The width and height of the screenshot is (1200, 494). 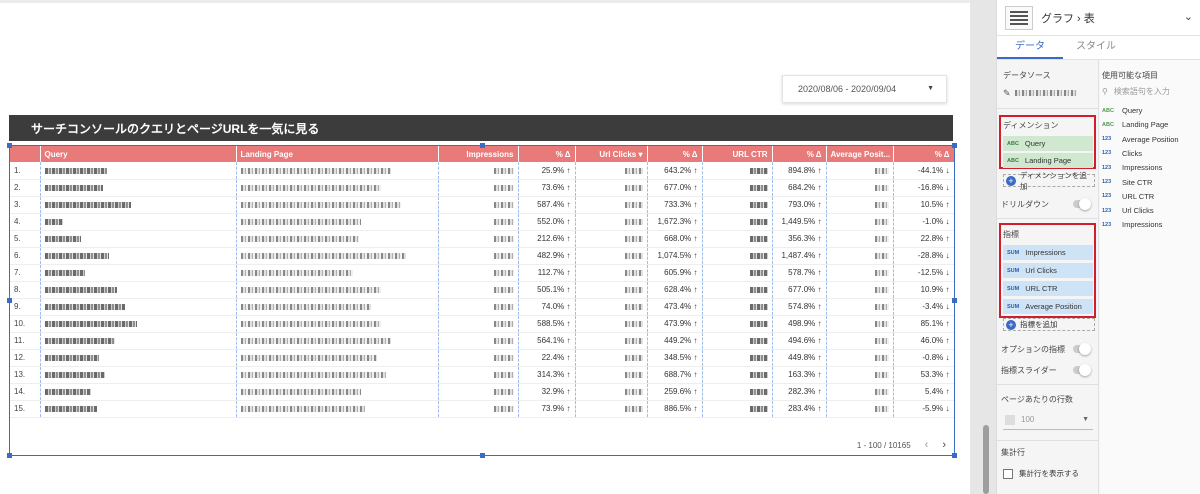 What do you see at coordinates (1135, 124) in the screenshot?
I see `available-field-item: ABC Landing Page` at bounding box center [1135, 124].